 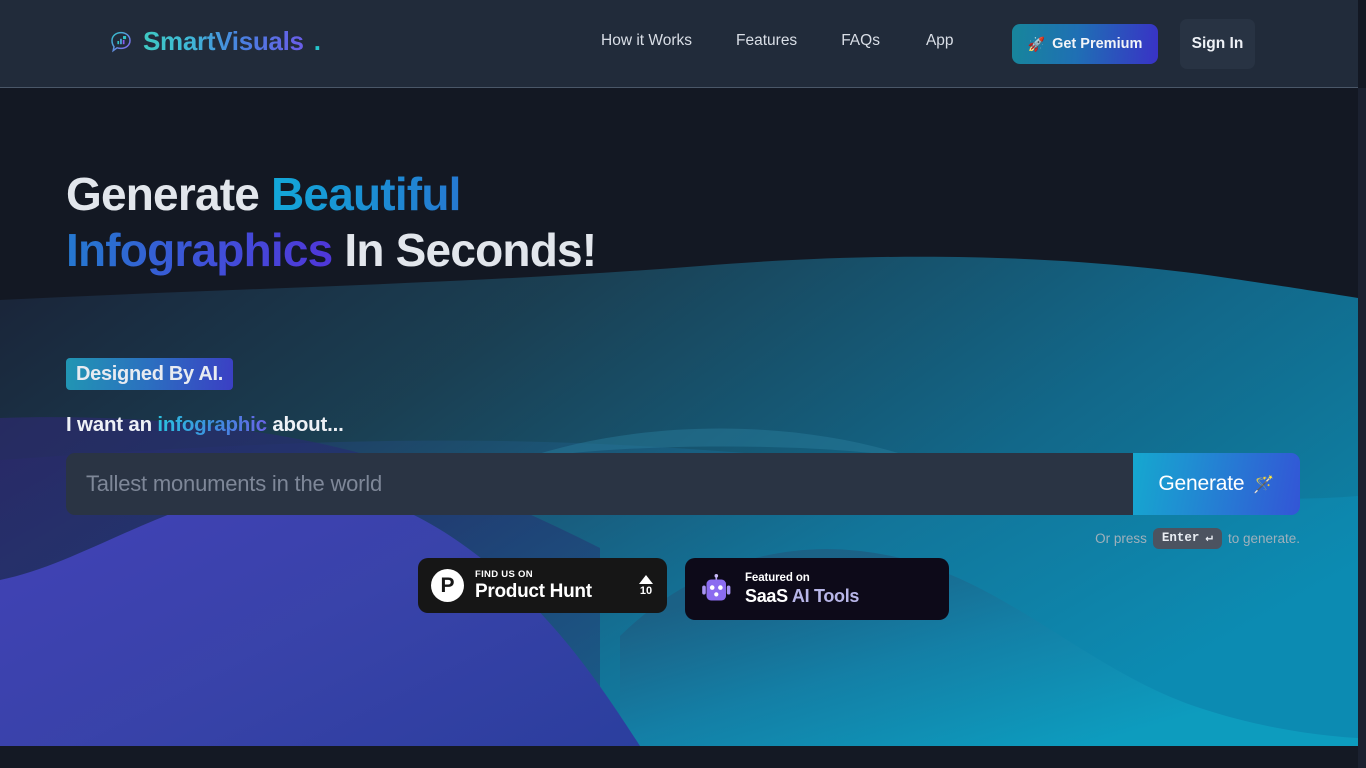 What do you see at coordinates (716, 589) in the screenshot?
I see `robot-icon` at bounding box center [716, 589].